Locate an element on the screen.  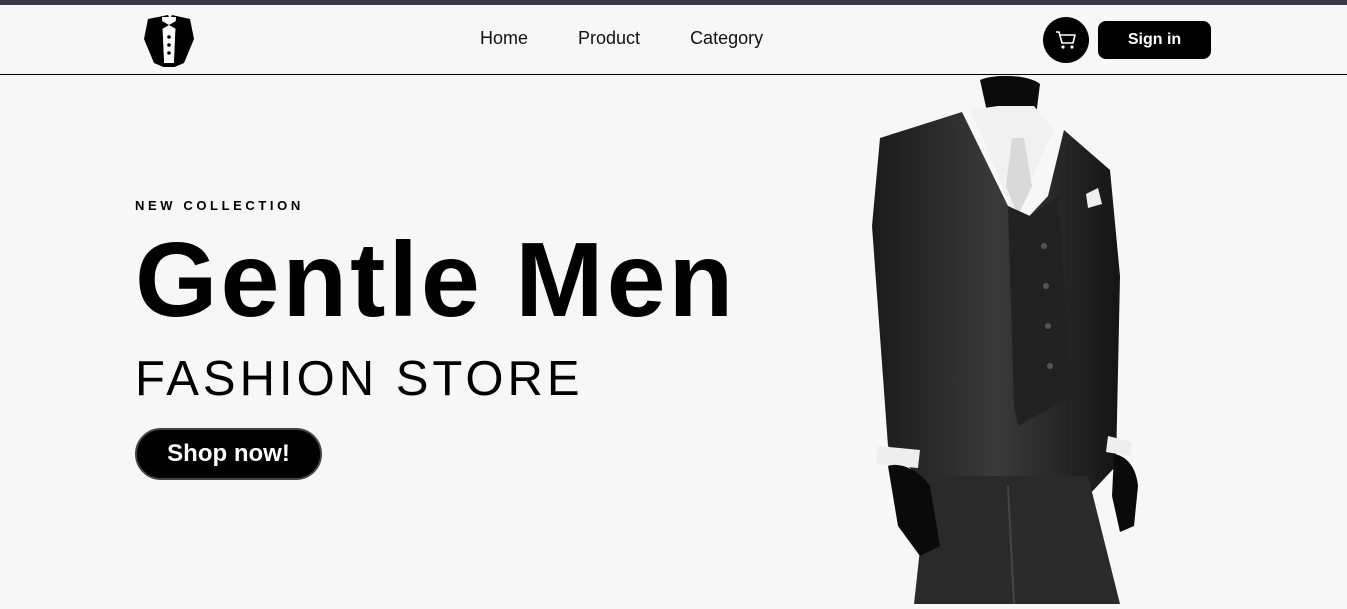
nav-product: Product is located at coordinates (609, 38).